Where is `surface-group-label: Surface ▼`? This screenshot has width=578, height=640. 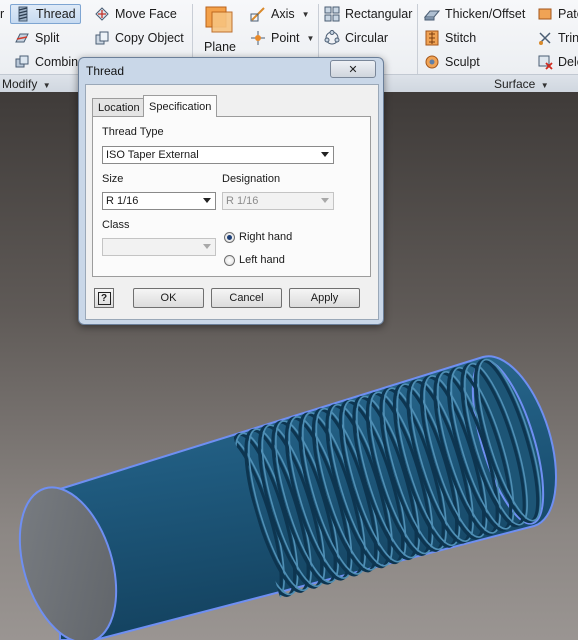 surface-group-label: Surface ▼ is located at coordinates (521, 84).